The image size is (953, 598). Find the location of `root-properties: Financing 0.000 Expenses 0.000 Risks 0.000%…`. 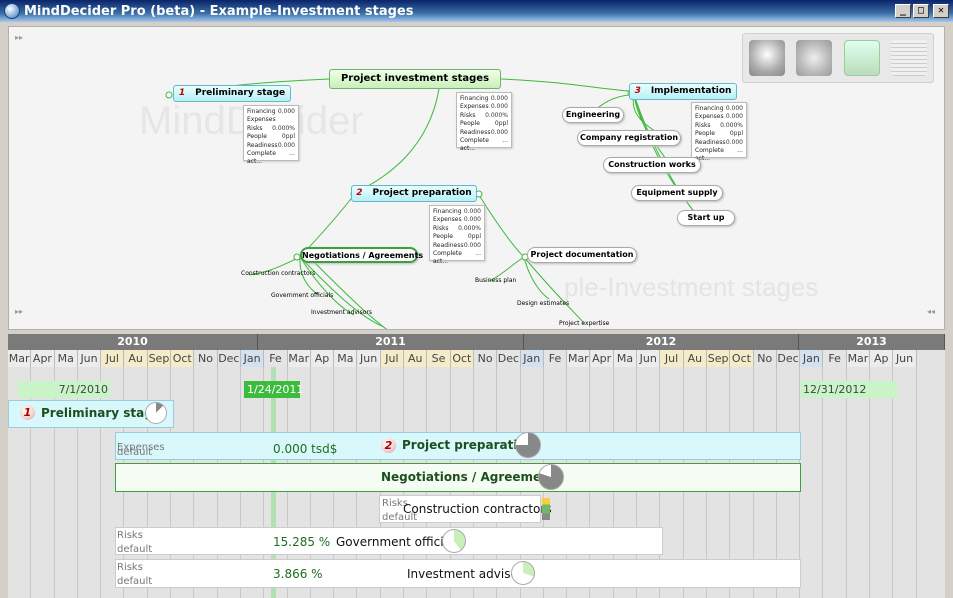

root-properties: Financing 0.000 Expenses 0.000 Risks 0.000%… is located at coordinates (484, 122).